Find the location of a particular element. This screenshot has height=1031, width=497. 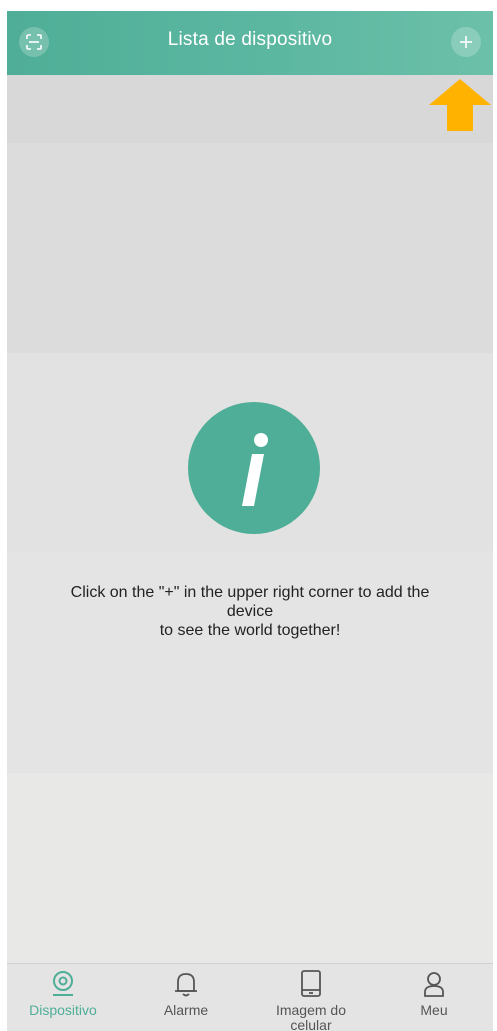

tab-dispositivo: Dispositivo is located at coordinates (63, 993).